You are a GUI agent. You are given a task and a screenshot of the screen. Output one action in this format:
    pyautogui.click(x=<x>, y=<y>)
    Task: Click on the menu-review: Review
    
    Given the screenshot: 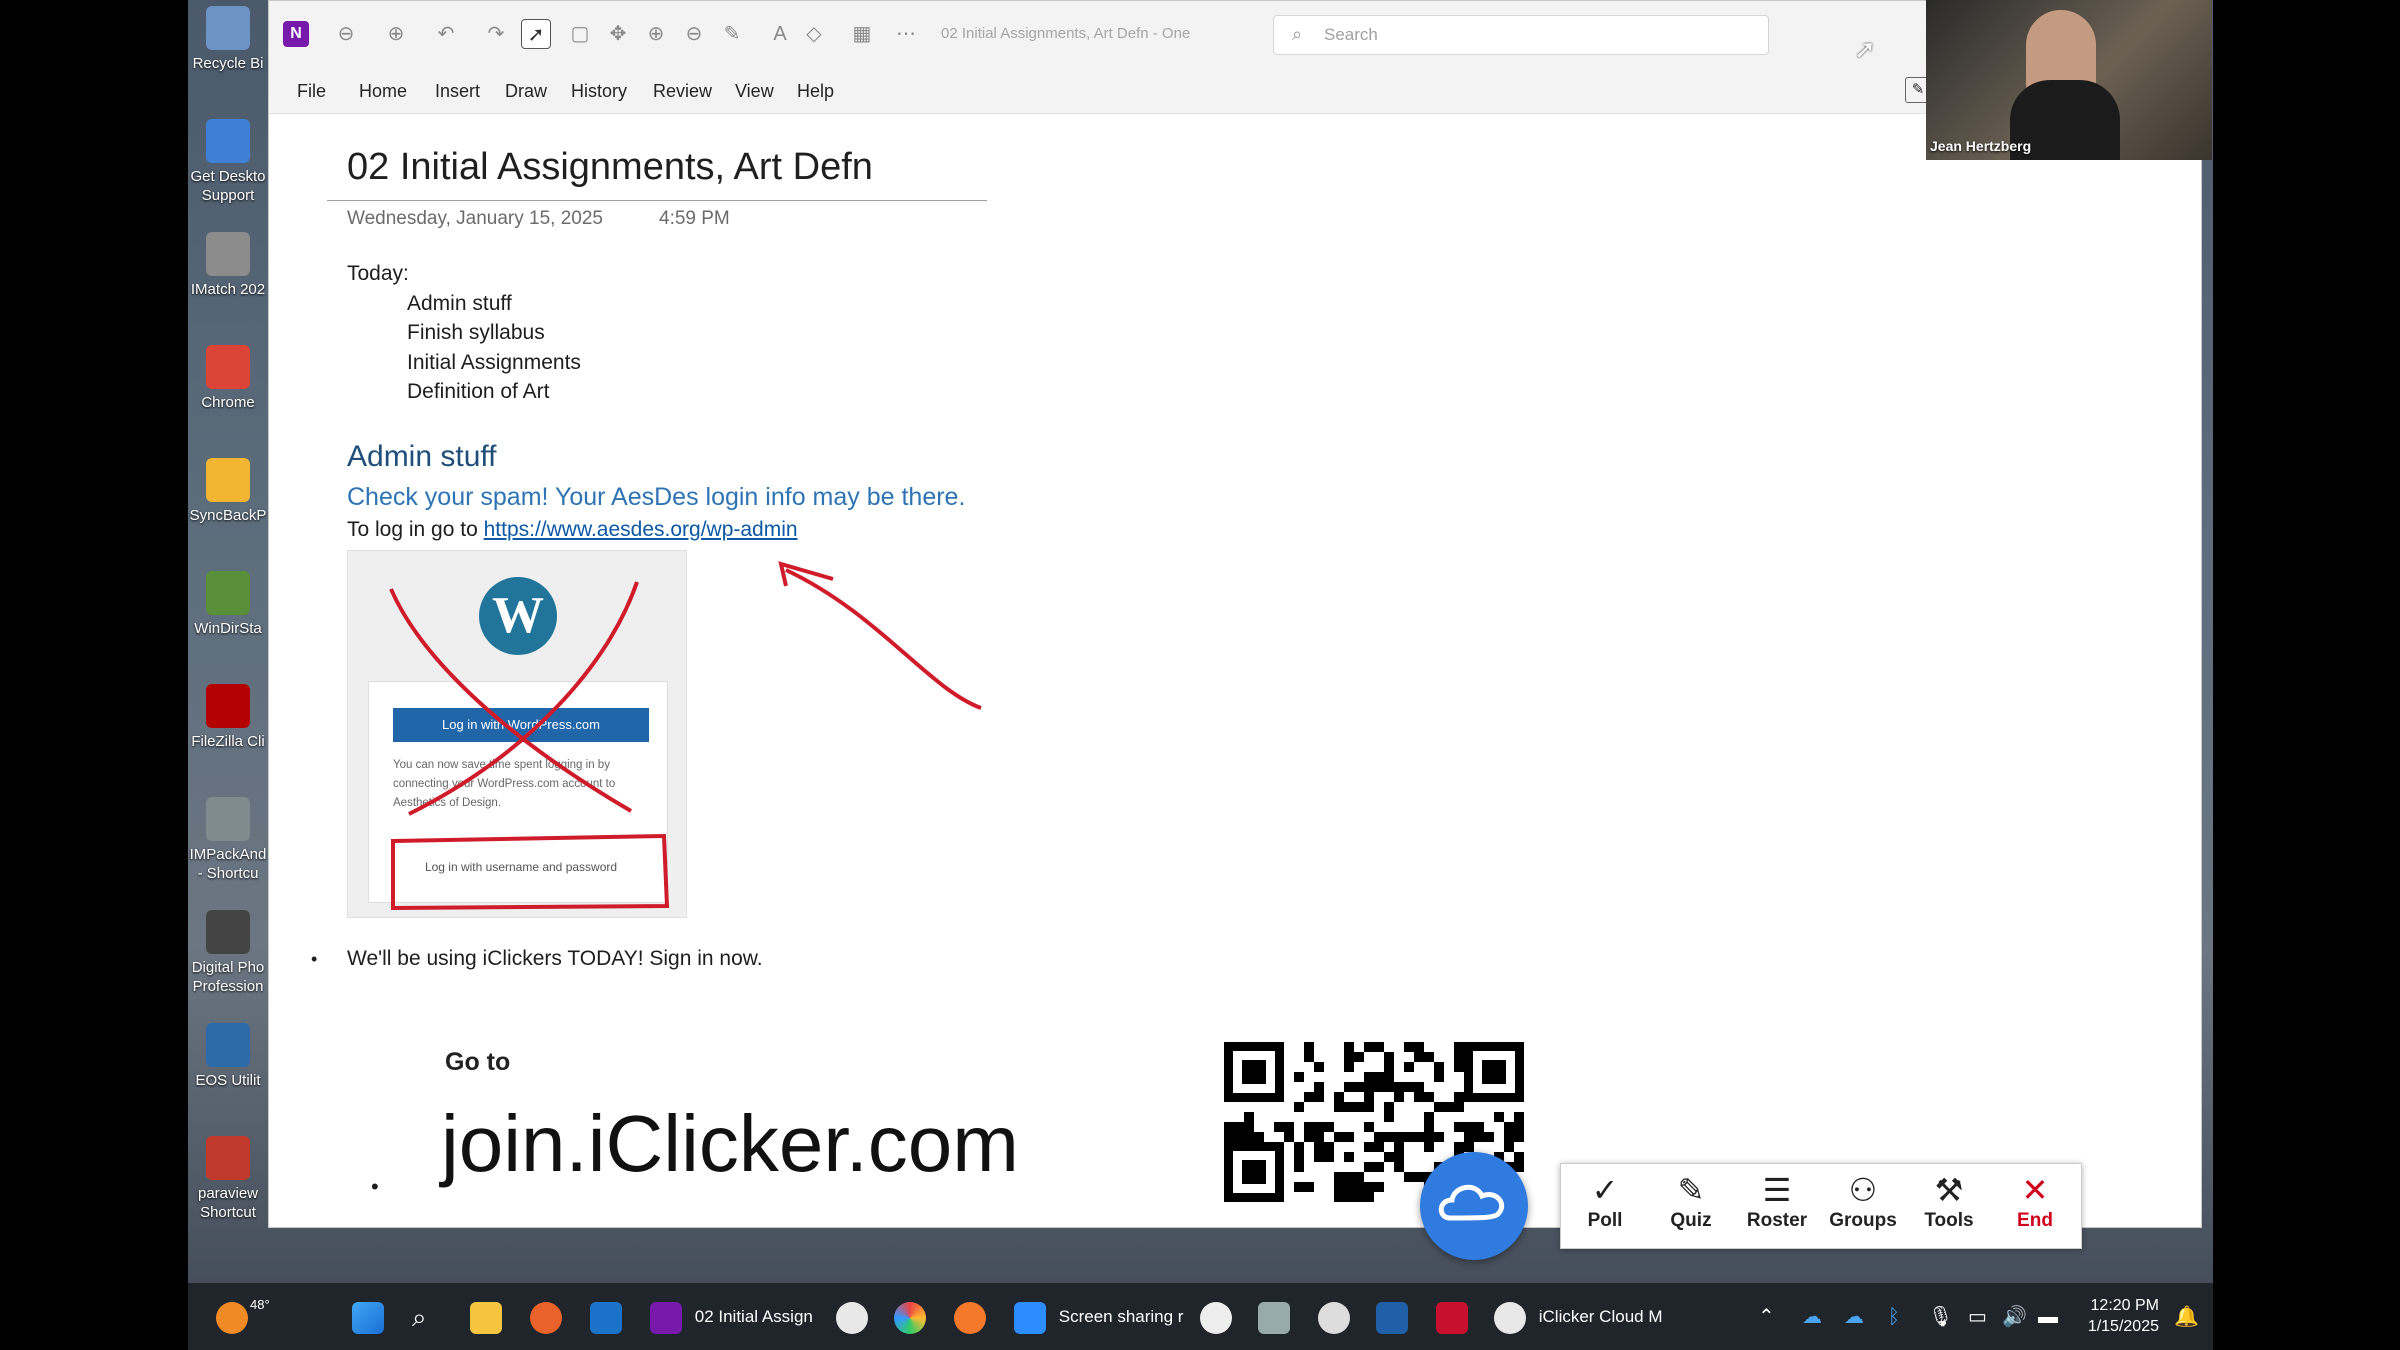 What is the action you would take?
    pyautogui.click(x=682, y=91)
    